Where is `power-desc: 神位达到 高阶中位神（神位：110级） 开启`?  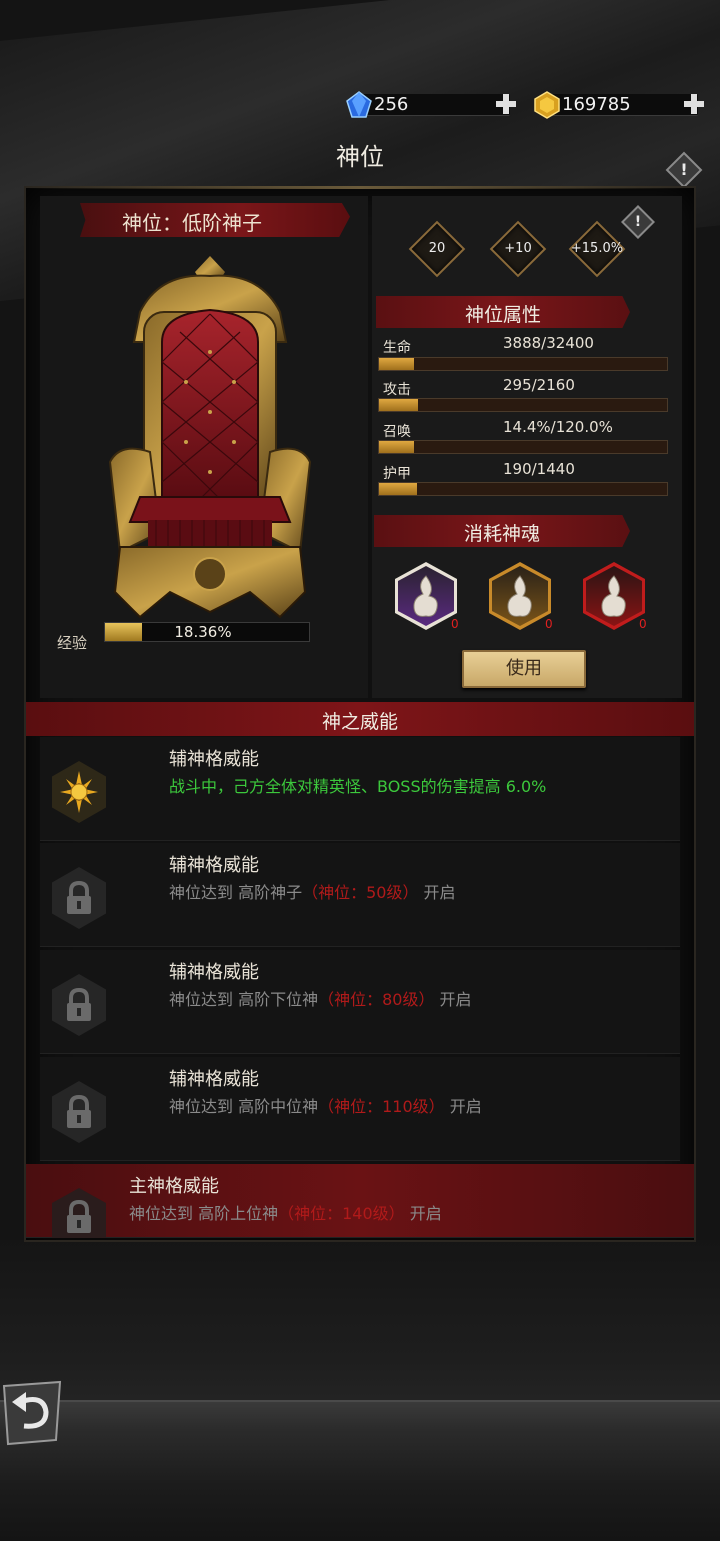 power-desc: 神位达到 高阶中位神（神位：110级） 开启 is located at coordinates (325, 1106).